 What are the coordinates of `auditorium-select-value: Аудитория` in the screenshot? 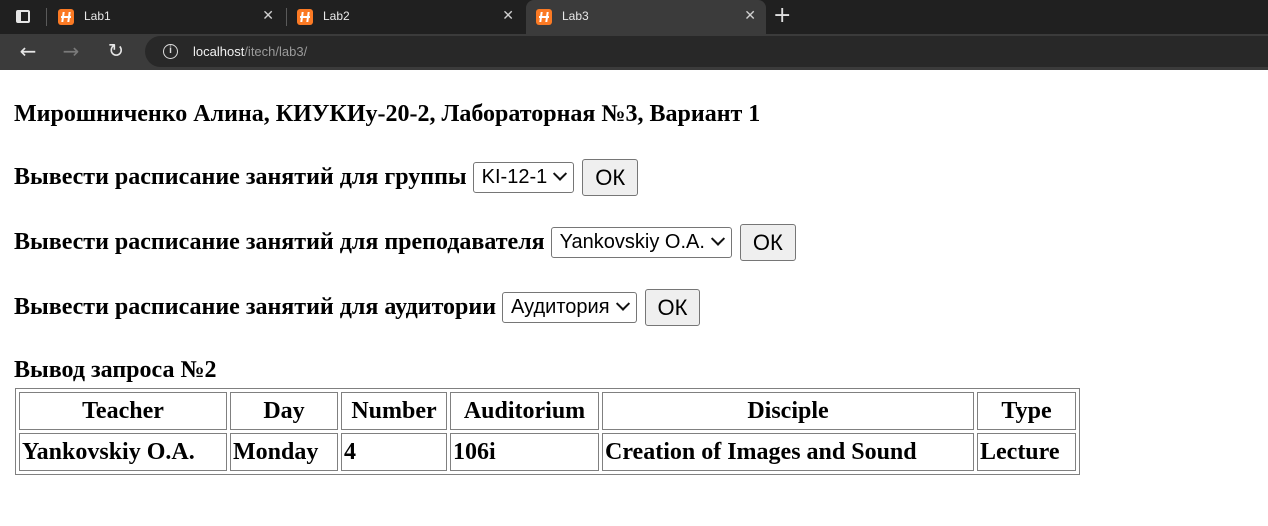 It's located at (560, 307).